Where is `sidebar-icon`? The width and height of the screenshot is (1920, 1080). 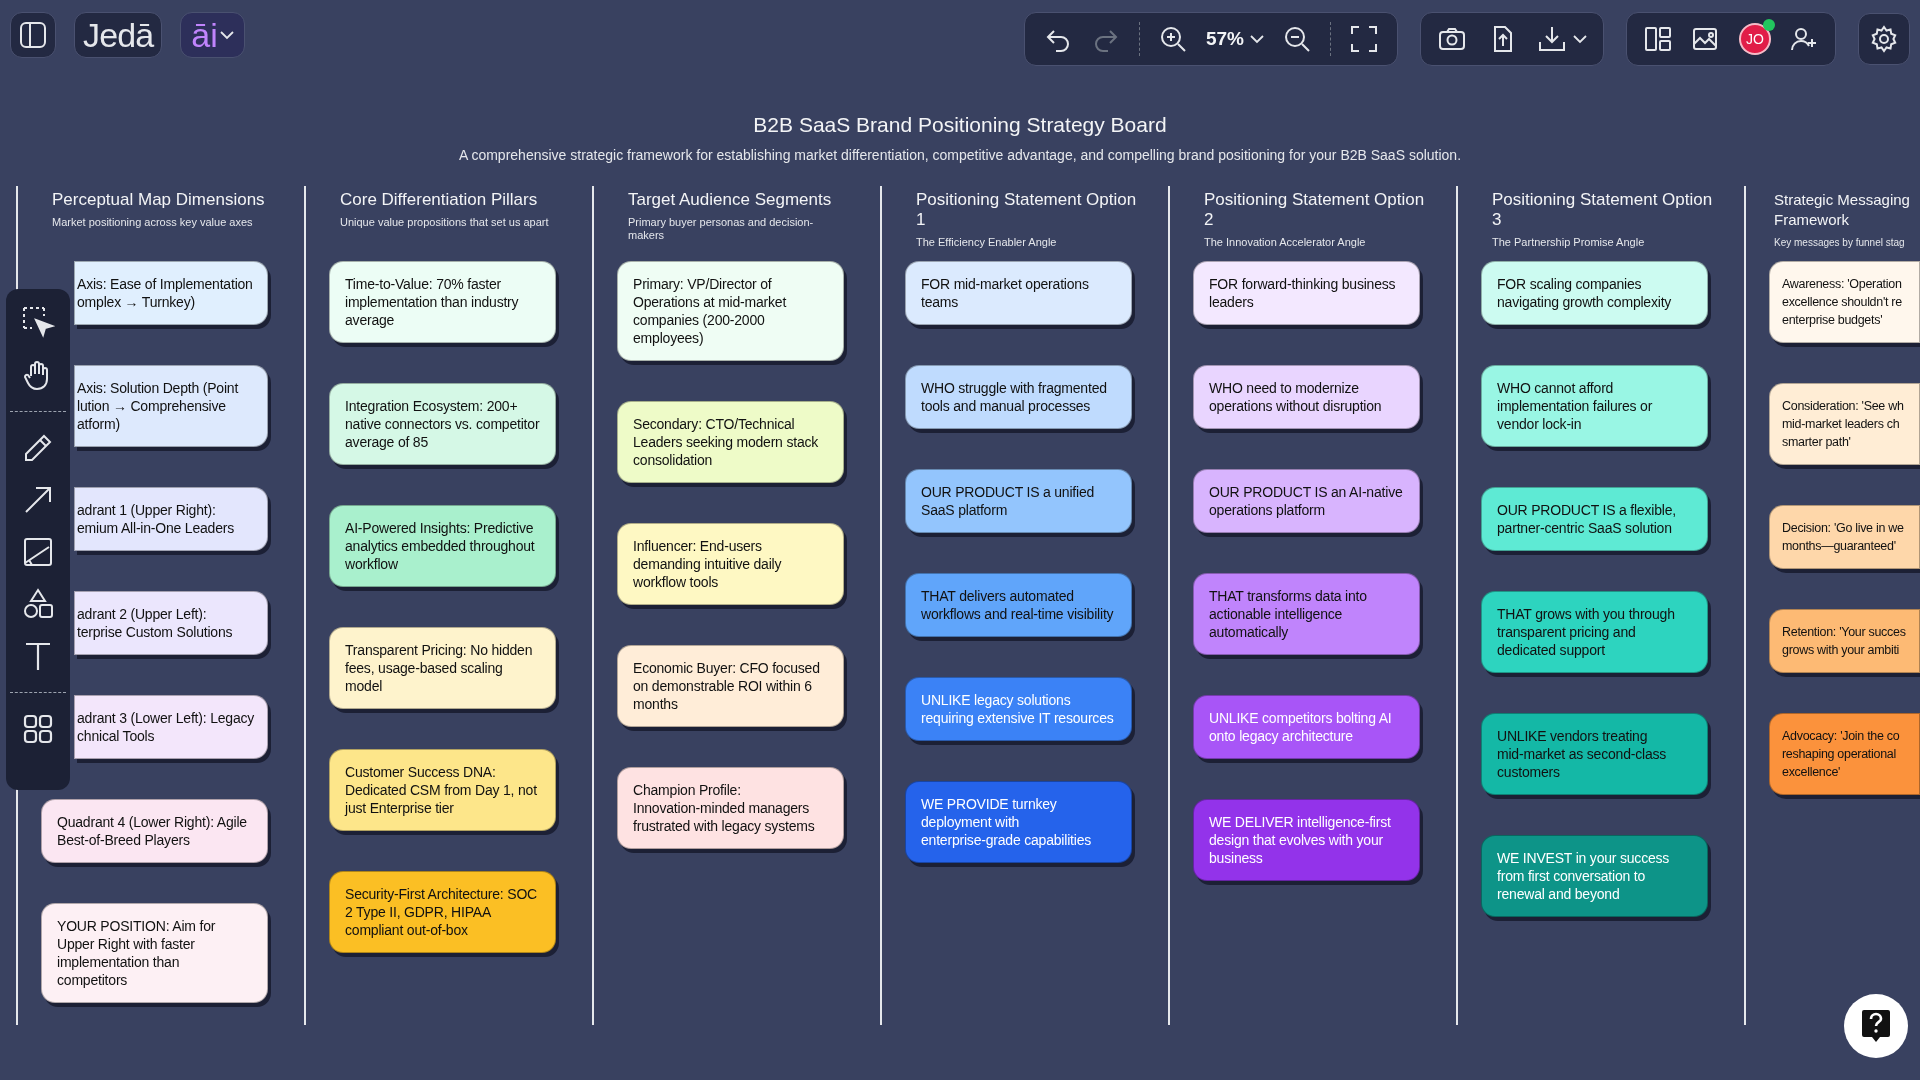
sidebar-icon is located at coordinates (33, 35).